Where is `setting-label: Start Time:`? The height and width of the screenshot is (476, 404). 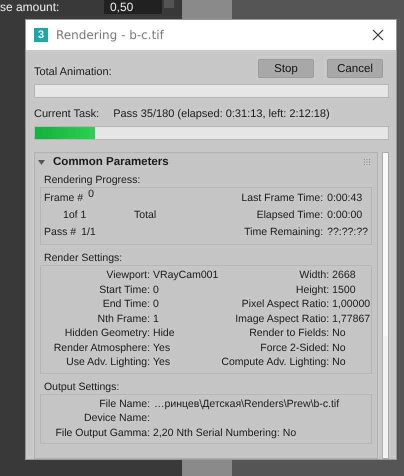
setting-label: Start Time: is located at coordinates (124, 289).